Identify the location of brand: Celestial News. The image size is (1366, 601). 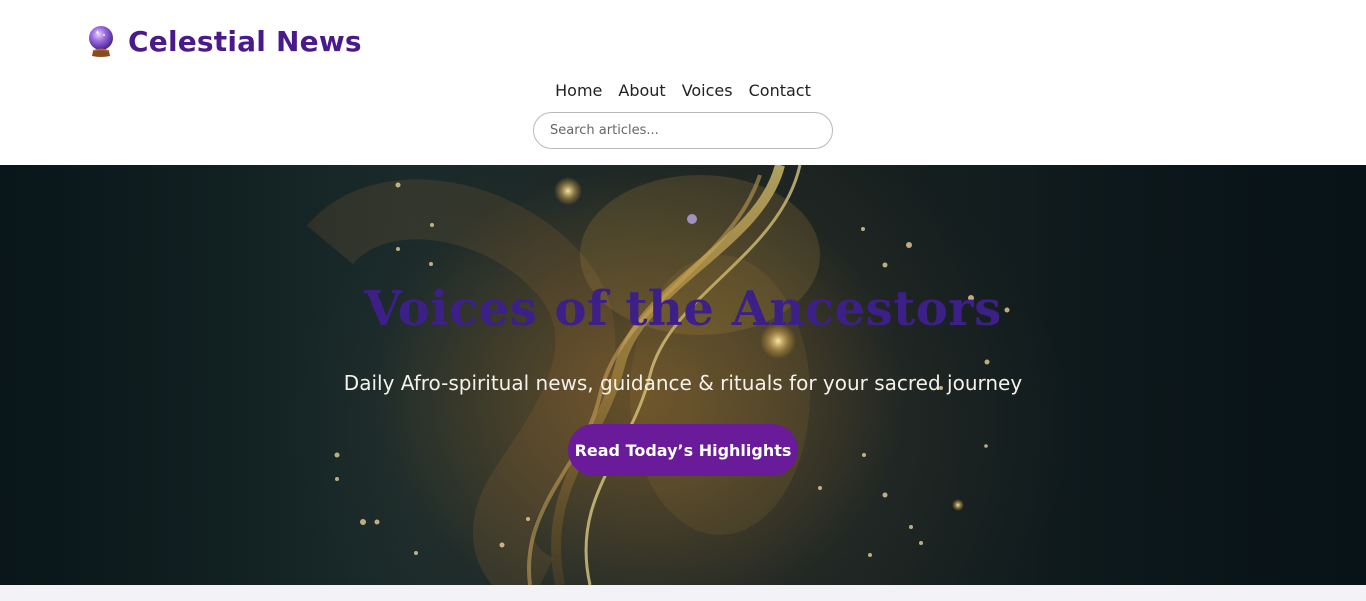
(224, 41).